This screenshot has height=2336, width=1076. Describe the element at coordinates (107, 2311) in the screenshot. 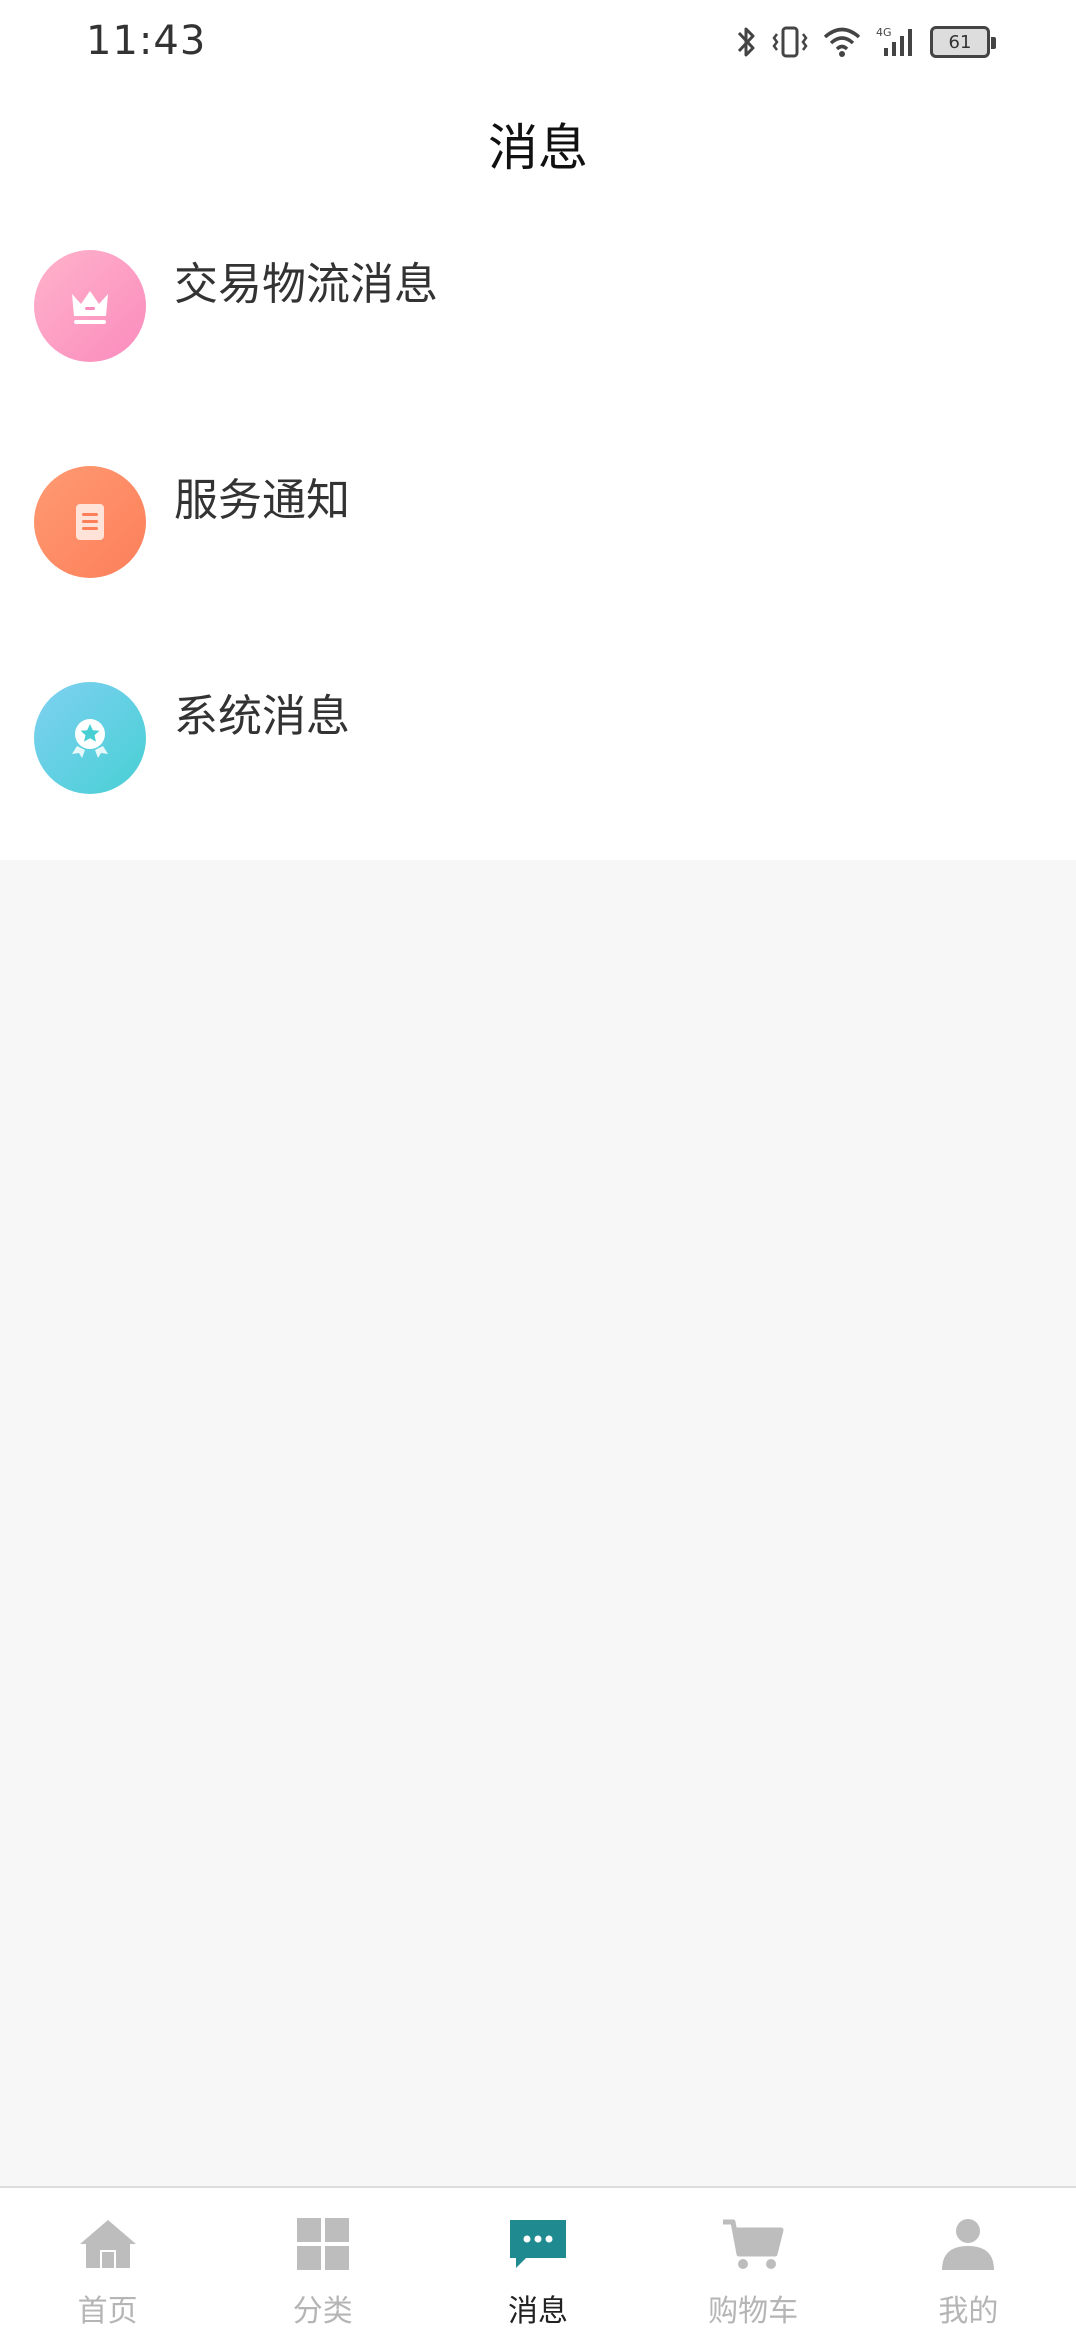

I see `tab-label: 首页` at that location.